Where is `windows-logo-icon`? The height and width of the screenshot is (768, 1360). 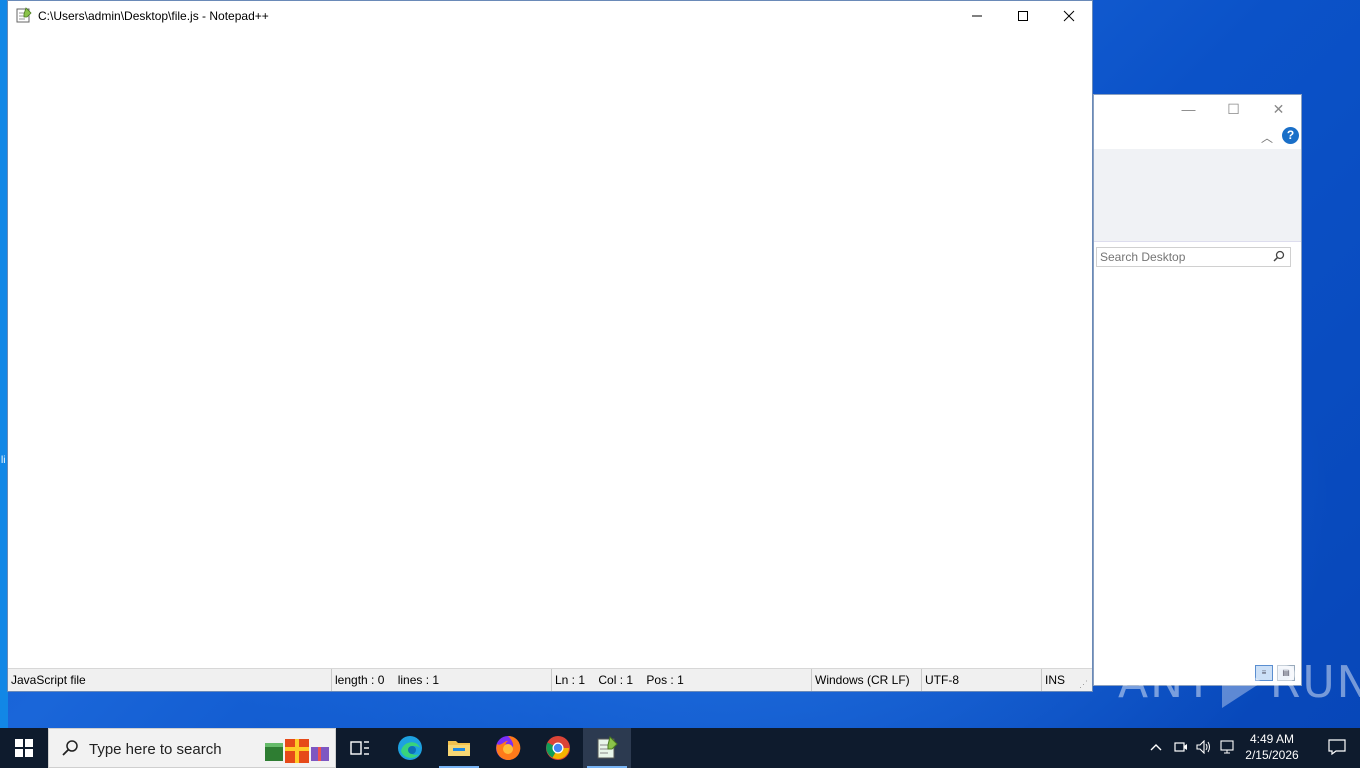 windows-logo-icon is located at coordinates (24, 748).